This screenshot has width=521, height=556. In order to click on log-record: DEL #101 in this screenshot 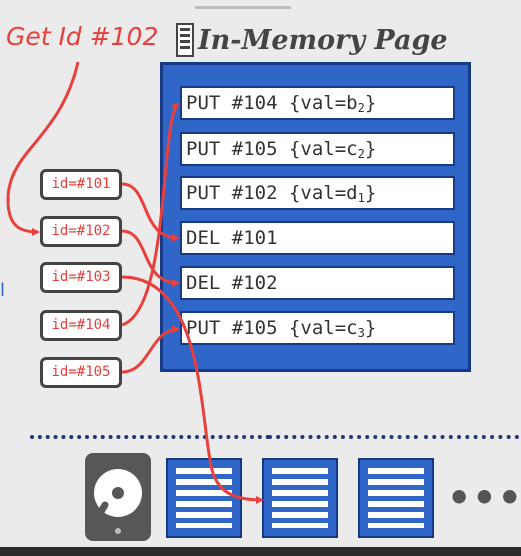, I will do `click(317, 238)`.